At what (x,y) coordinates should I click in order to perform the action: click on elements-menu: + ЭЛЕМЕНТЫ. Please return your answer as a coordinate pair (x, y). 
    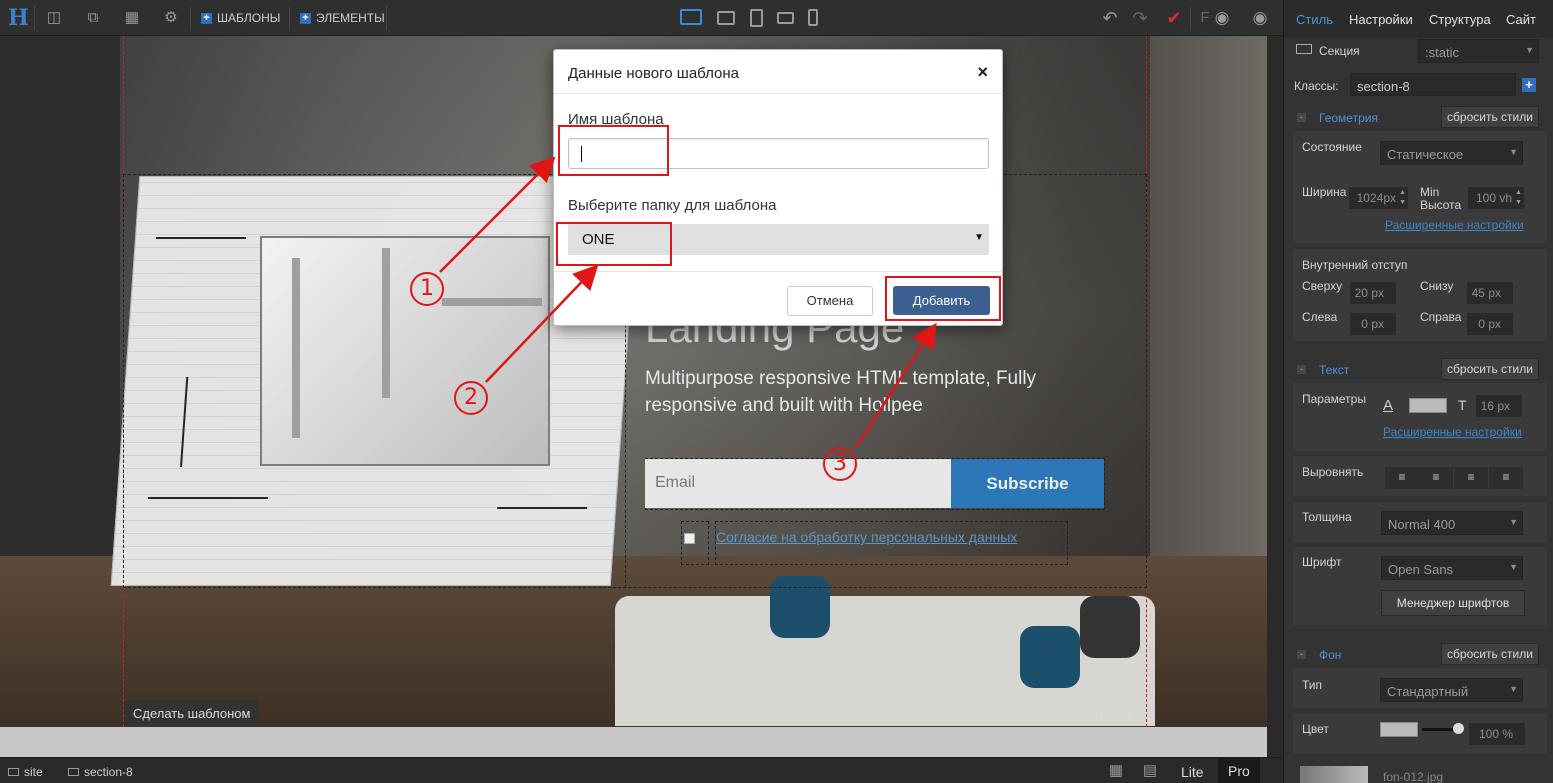
    Looking at the image, I should click on (342, 18).